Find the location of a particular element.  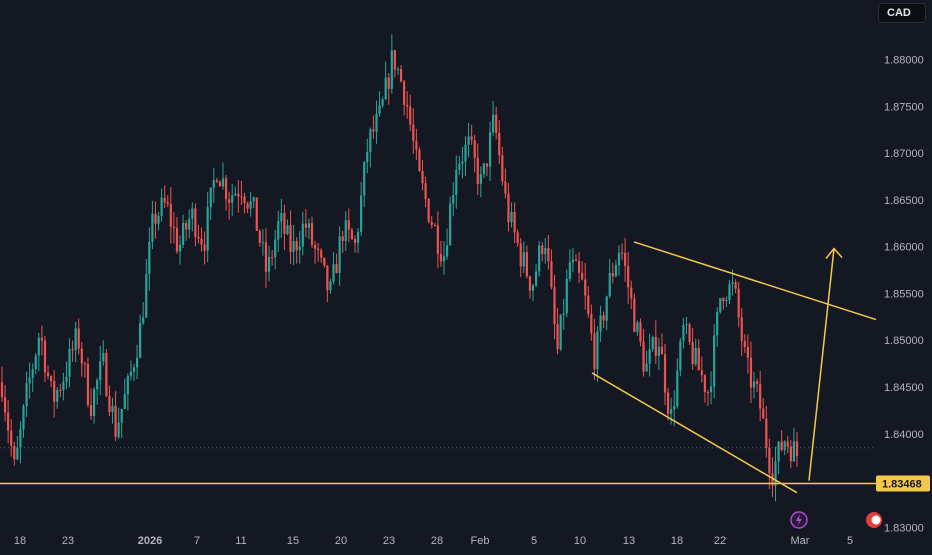

x-tick-label: 10 is located at coordinates (580, 541).